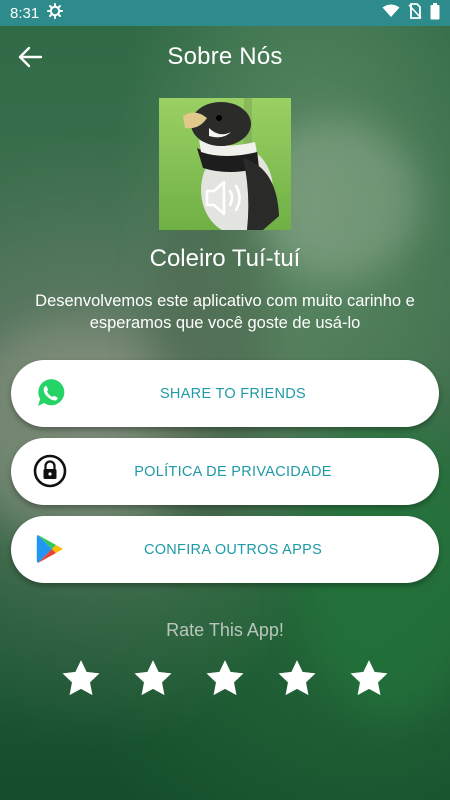 The height and width of the screenshot is (800, 450). I want to click on settings-gear-icon, so click(55, 13).